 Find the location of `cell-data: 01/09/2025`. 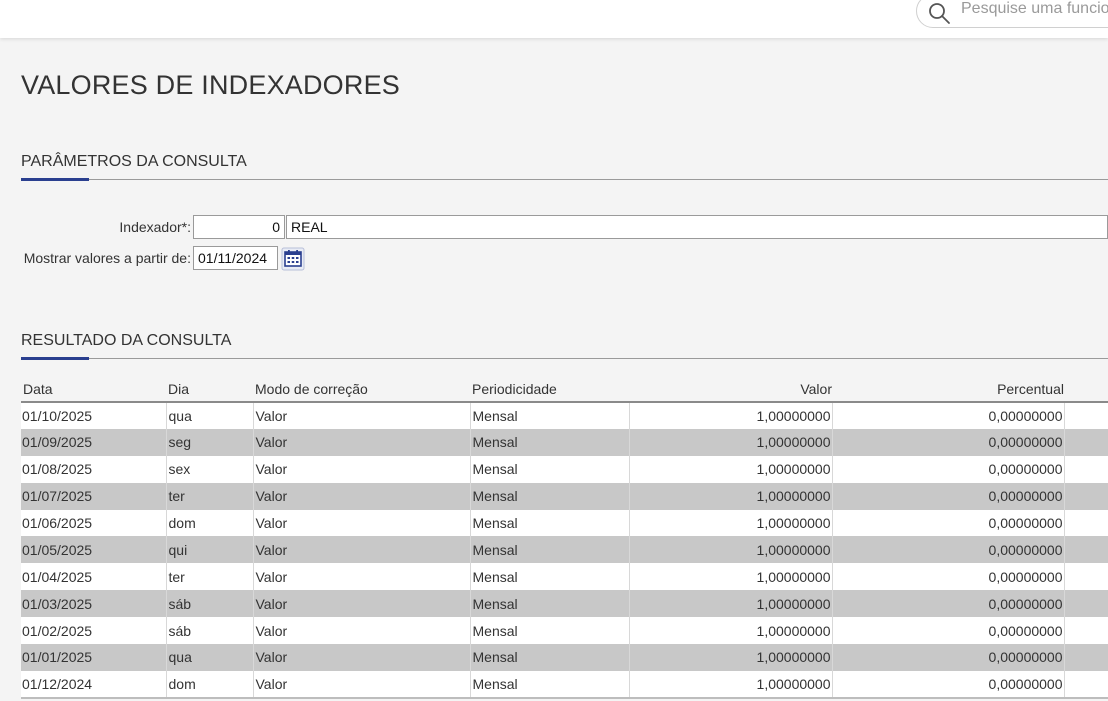

cell-data: 01/09/2025 is located at coordinates (93, 442).